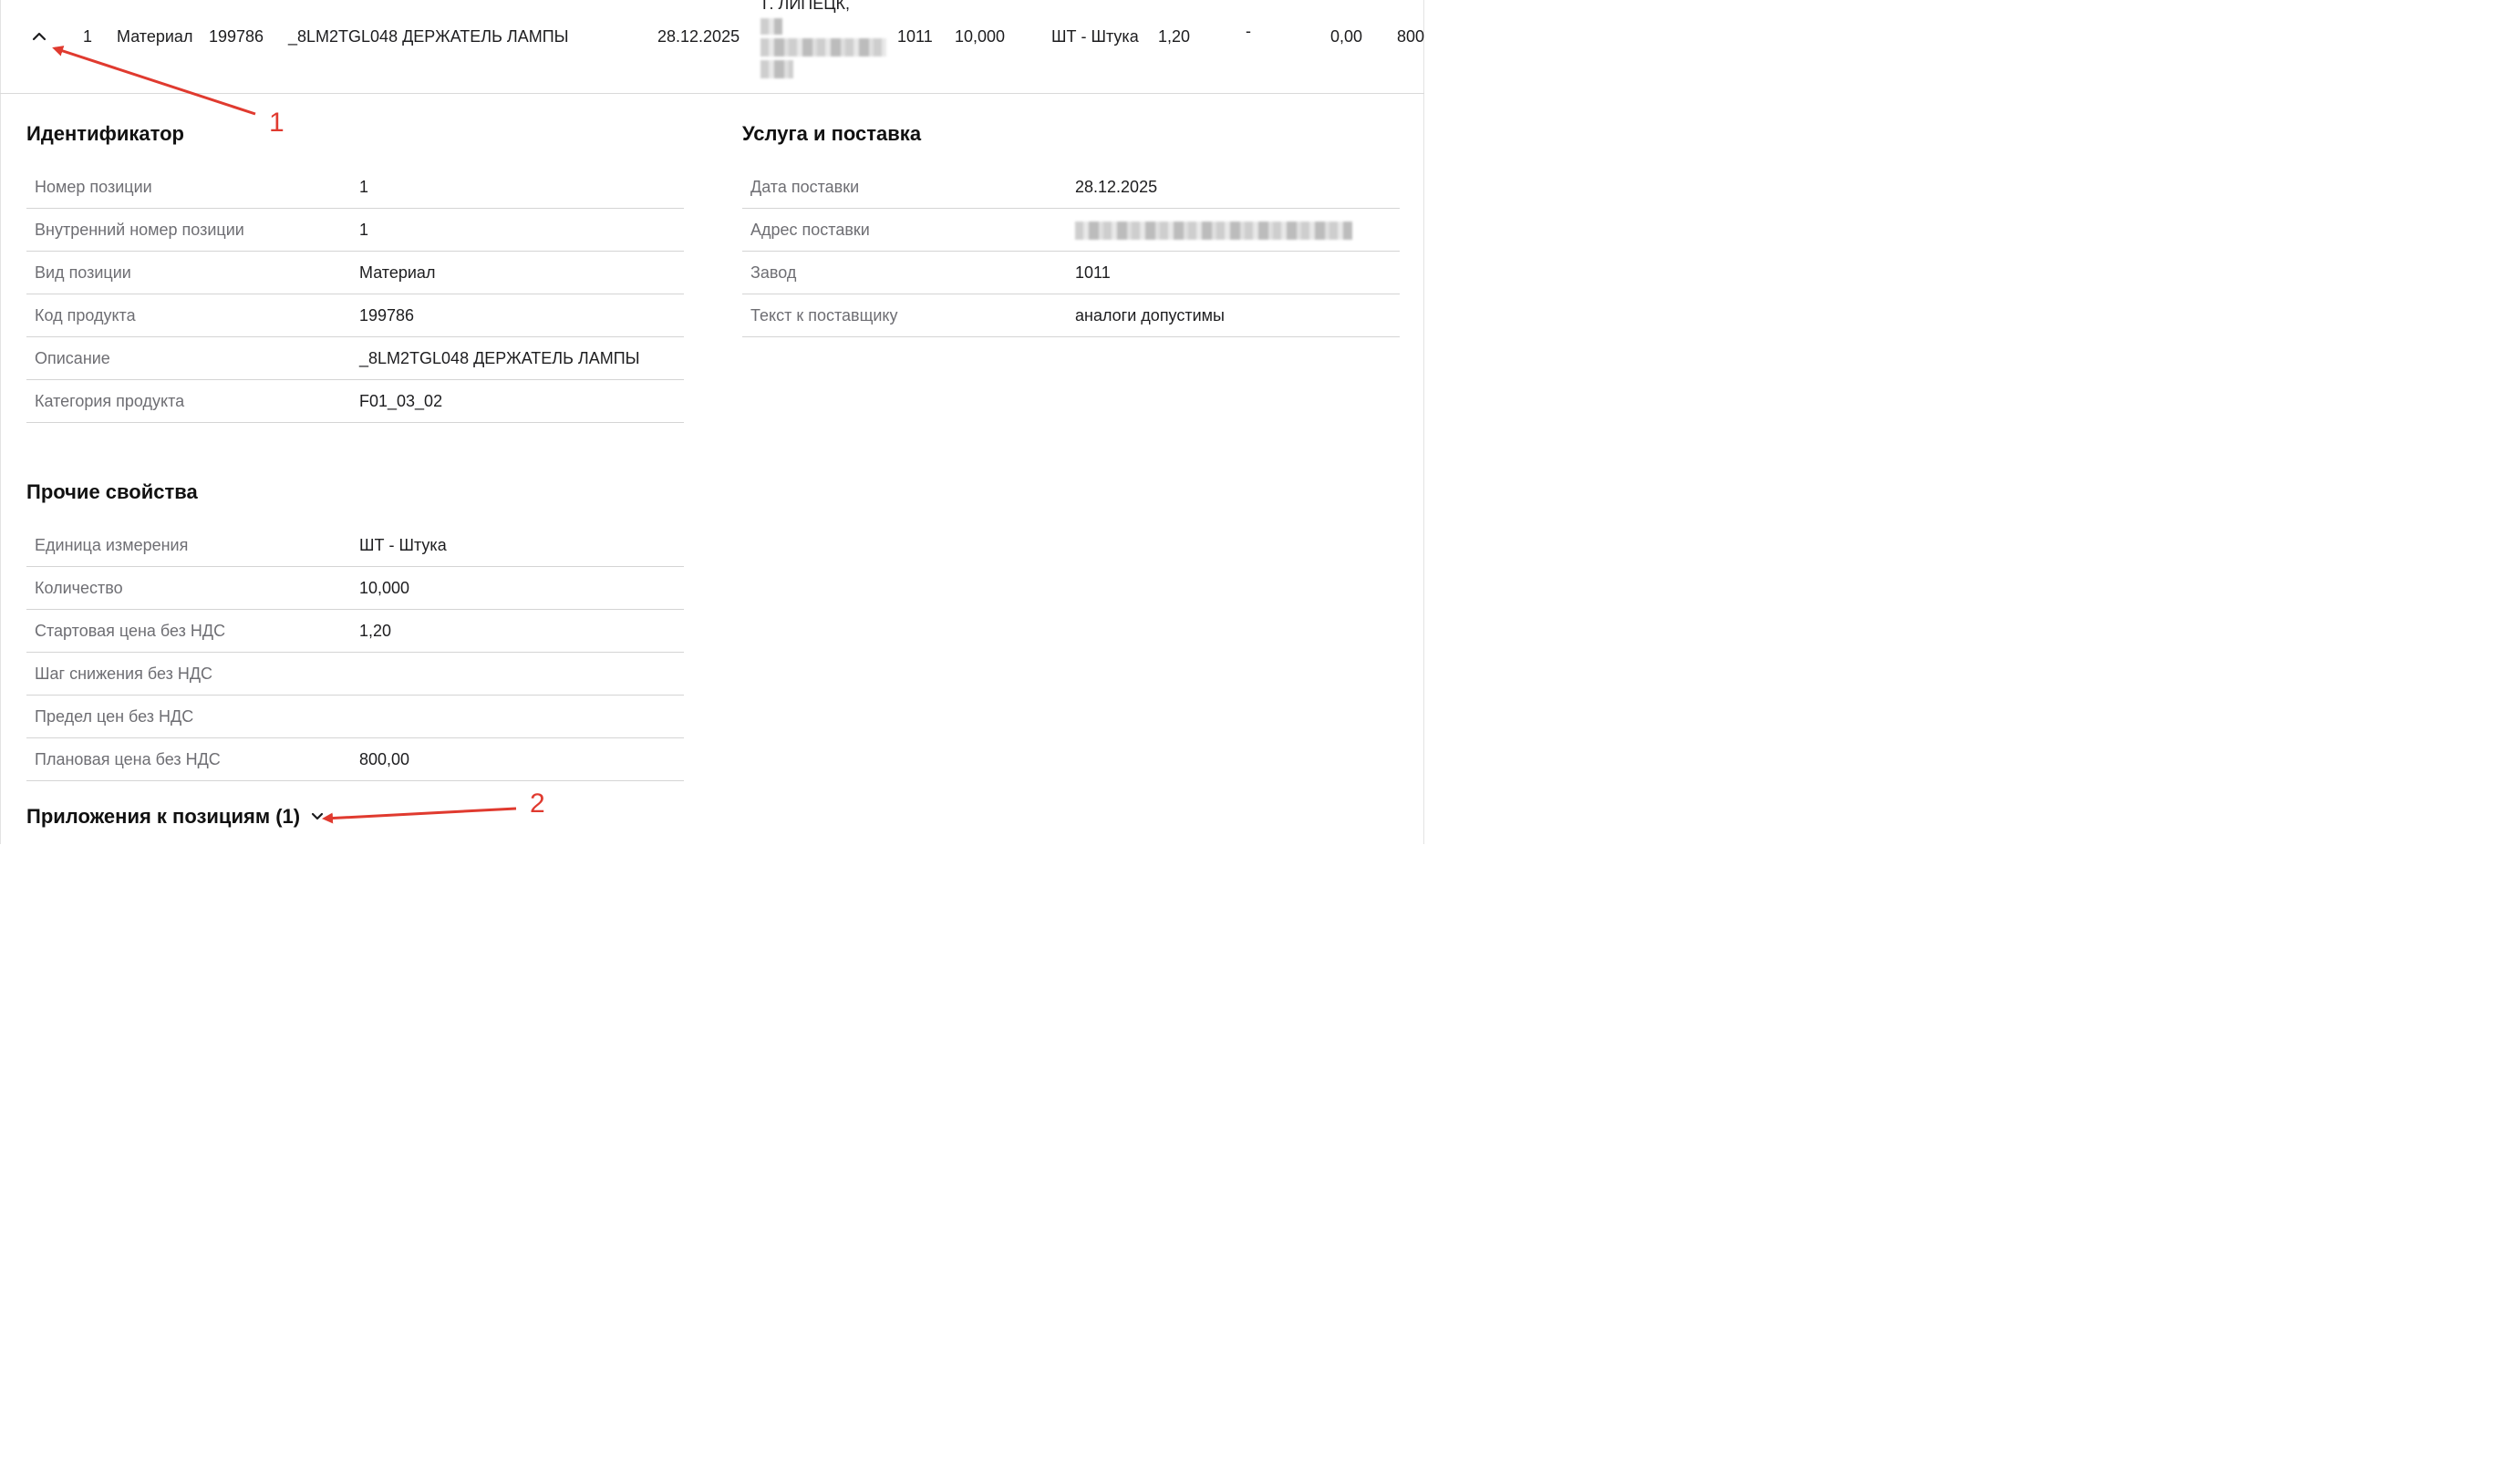 This screenshot has width=2493, height=1484. I want to click on annotation-label-2: 2, so click(537, 803).